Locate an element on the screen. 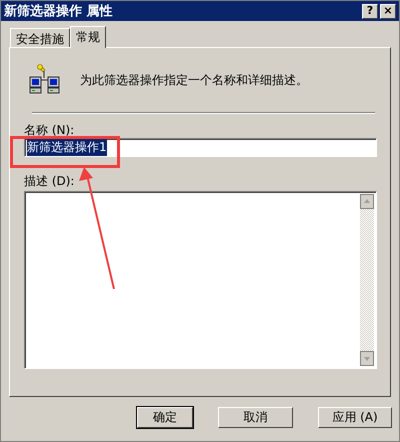 This screenshot has width=400, height=442. scroll-up-button is located at coordinates (367, 201).